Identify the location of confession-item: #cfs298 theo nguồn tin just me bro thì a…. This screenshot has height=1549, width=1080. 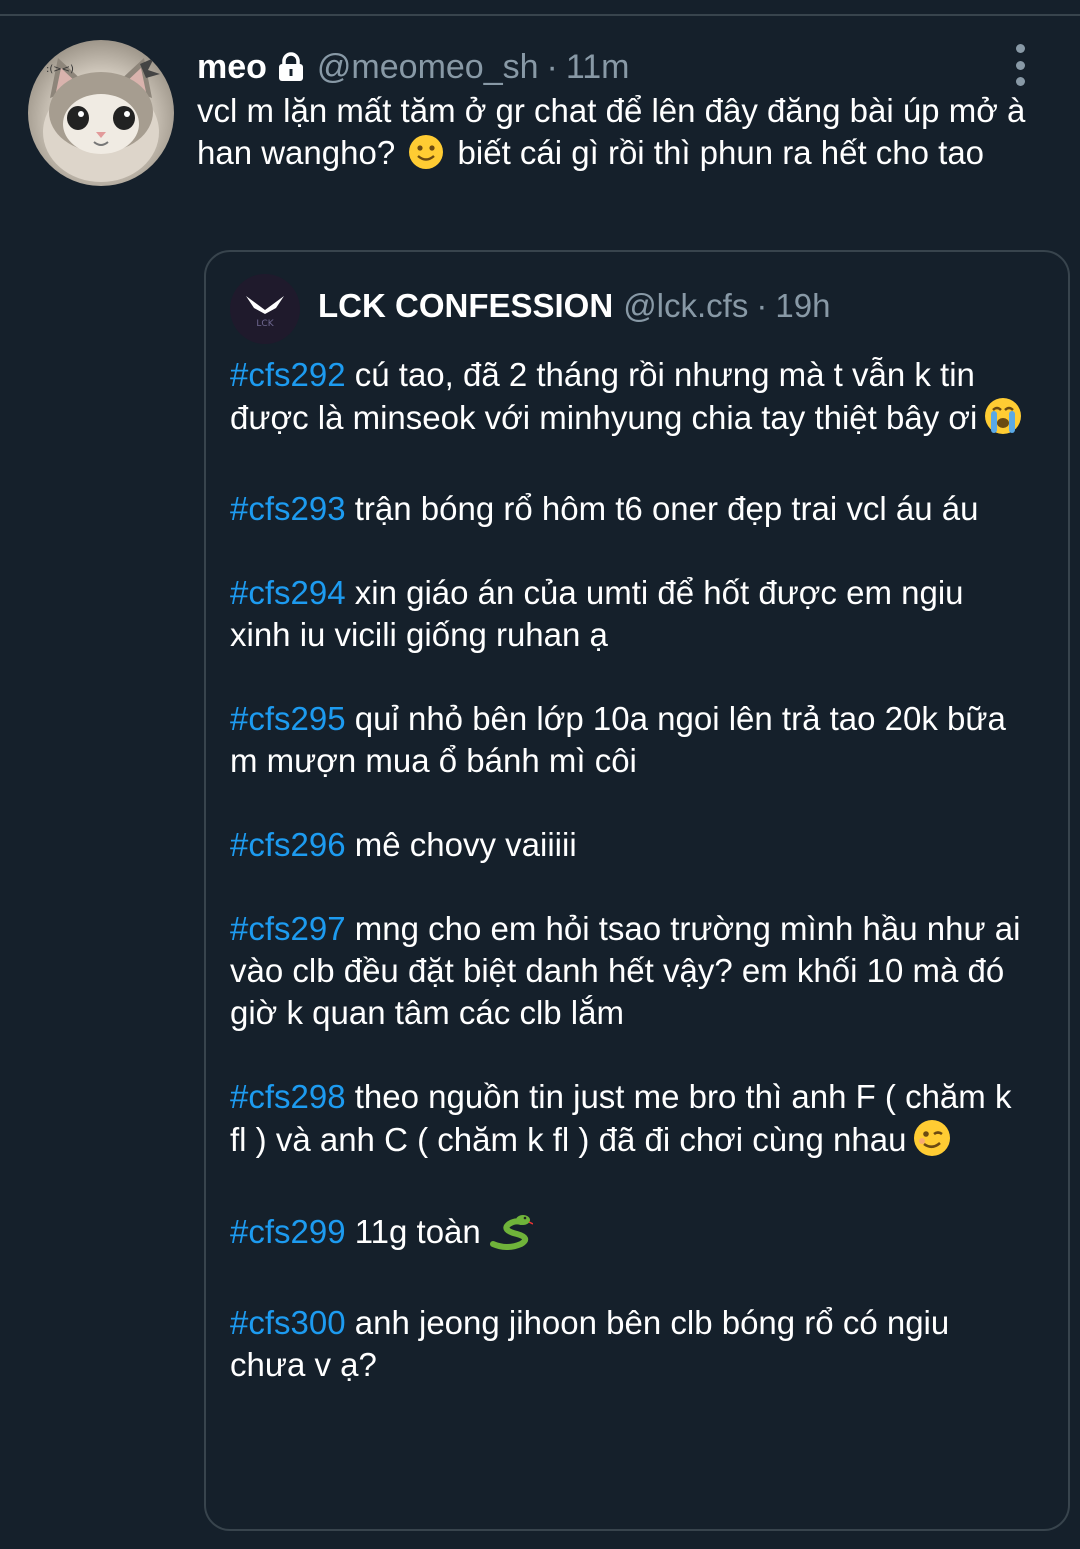
(630, 1122).